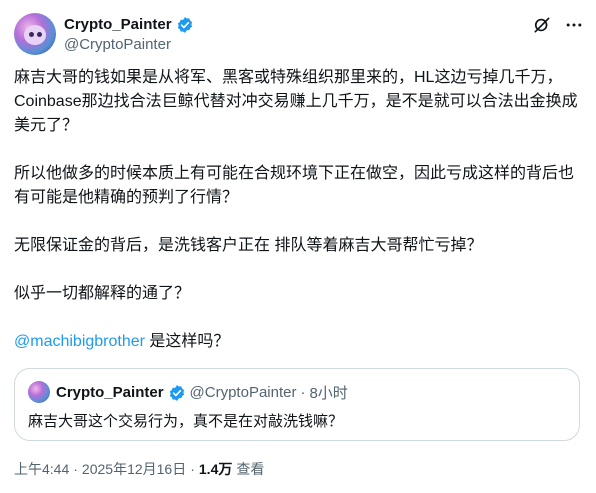 The image size is (596, 493). What do you see at coordinates (79, 341) in the screenshot?
I see `mention-link: @machibigbrother` at bounding box center [79, 341].